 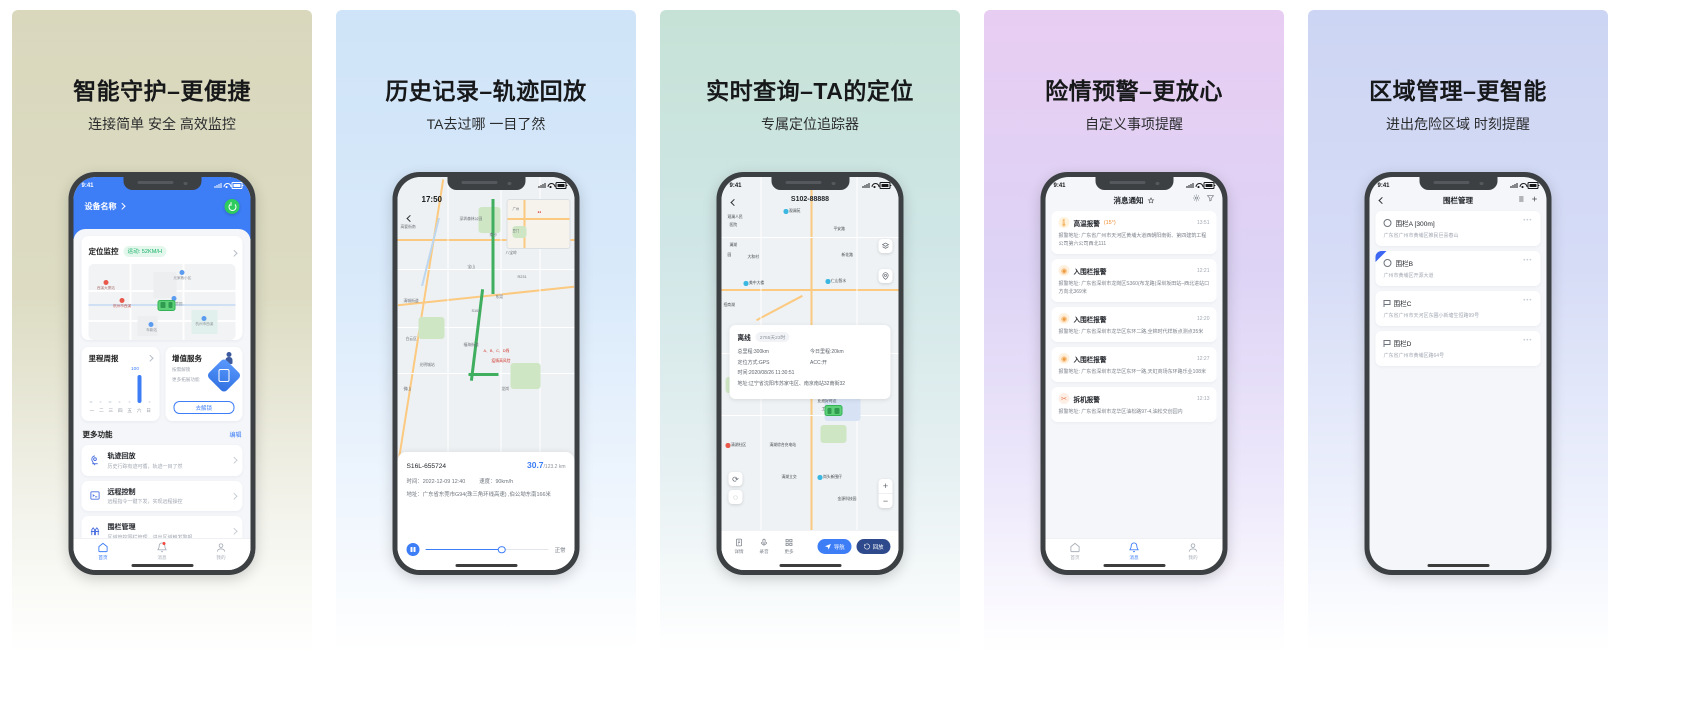 What do you see at coordinates (1458, 308) in the screenshot?
I see `fence-item: 围栏C 广东省广州市天河区东圃小新塘生恒路99号 •••` at bounding box center [1458, 308].